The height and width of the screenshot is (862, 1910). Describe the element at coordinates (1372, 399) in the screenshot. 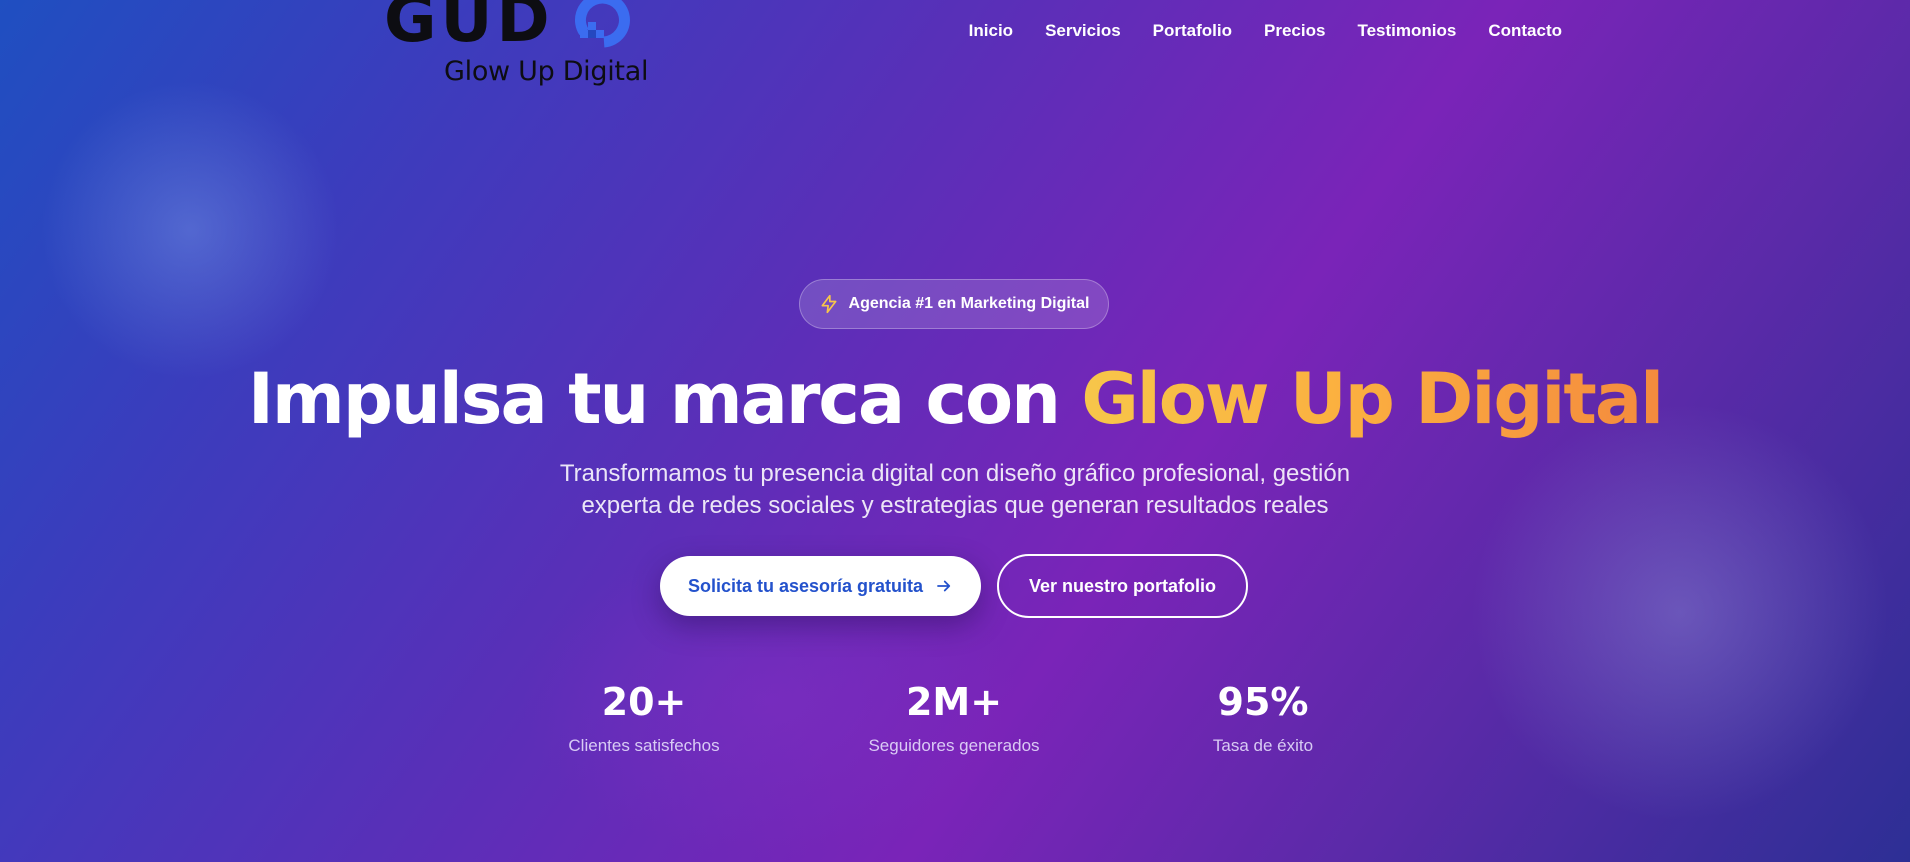

I see `headline-accent: Glow Up Digital` at that location.